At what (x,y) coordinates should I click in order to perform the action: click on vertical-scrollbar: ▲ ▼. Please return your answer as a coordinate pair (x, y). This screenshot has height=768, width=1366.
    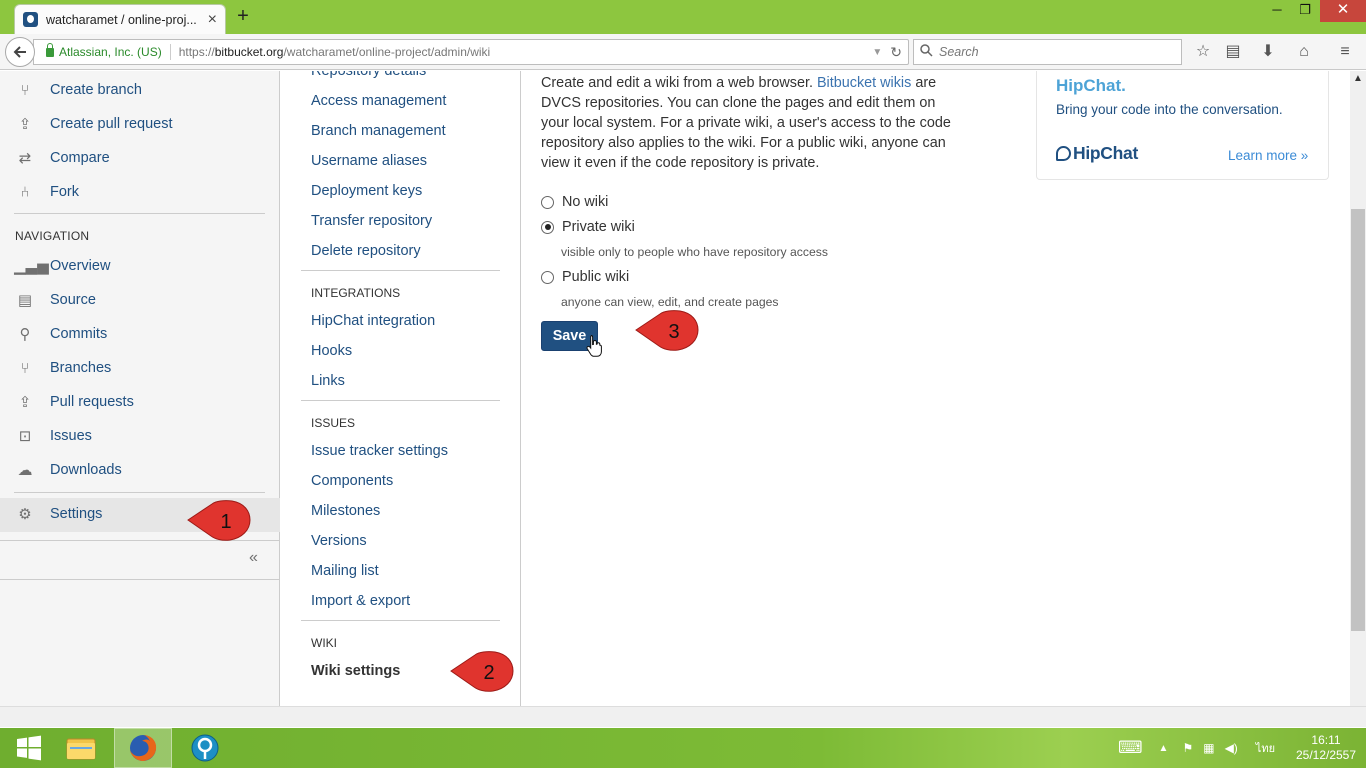
    Looking at the image, I should click on (1358, 397).